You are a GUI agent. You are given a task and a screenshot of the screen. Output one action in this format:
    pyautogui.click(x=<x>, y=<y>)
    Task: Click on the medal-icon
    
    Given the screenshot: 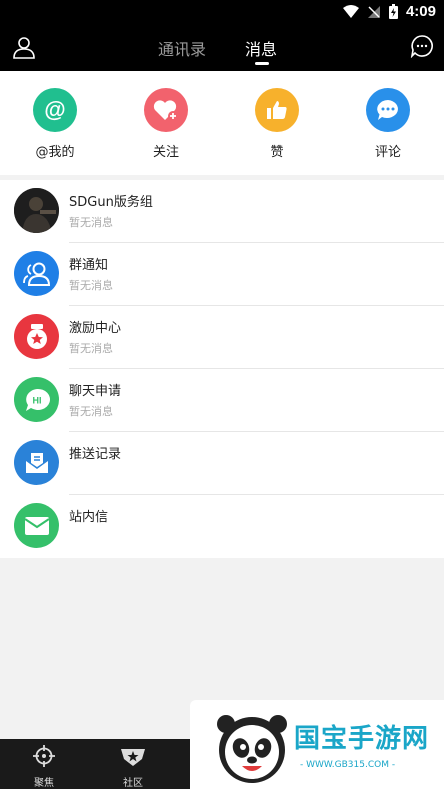 What is the action you would take?
    pyautogui.click(x=36, y=336)
    